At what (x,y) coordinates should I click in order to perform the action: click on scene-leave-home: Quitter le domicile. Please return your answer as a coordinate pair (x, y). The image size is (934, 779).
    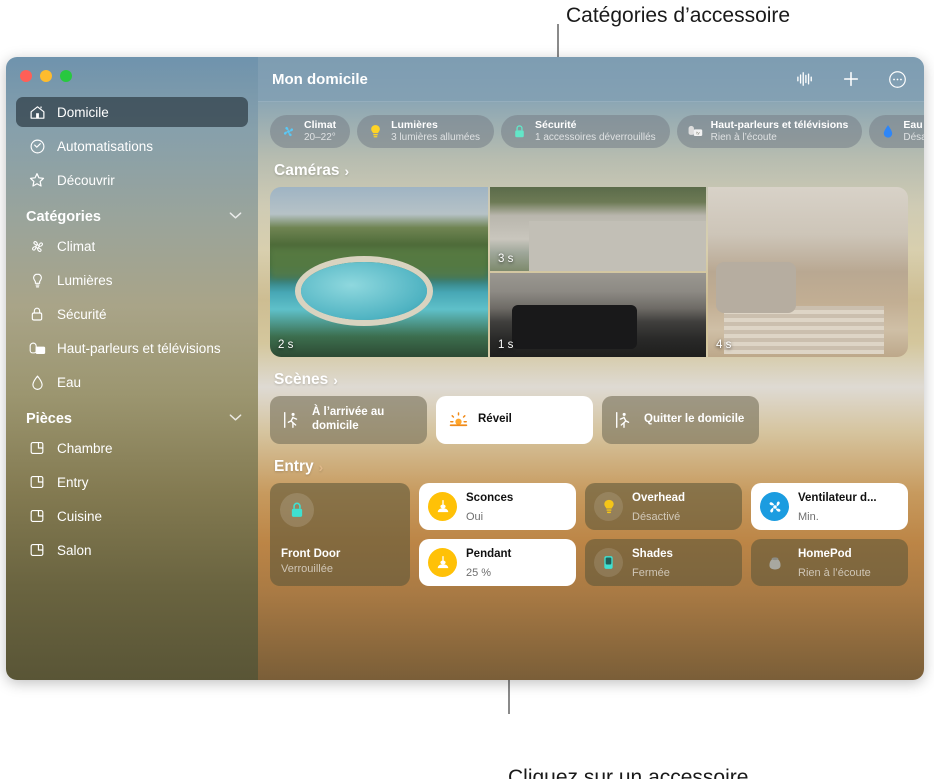
    Looking at the image, I should click on (680, 420).